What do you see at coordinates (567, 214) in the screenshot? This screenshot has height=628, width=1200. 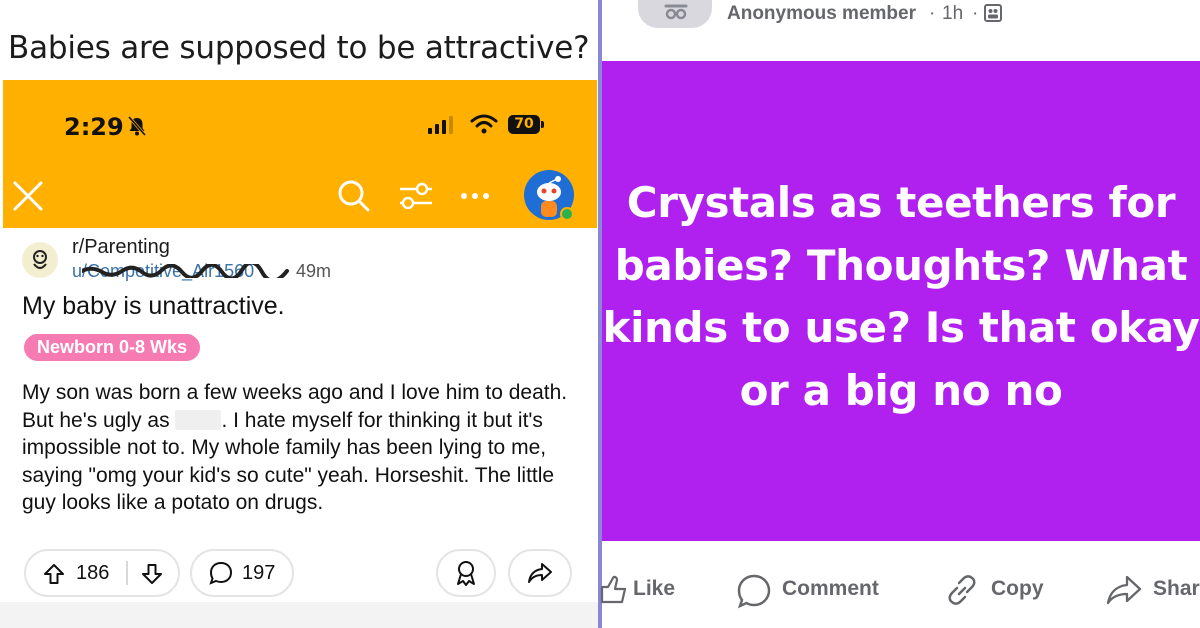 I see `online-status-dot` at bounding box center [567, 214].